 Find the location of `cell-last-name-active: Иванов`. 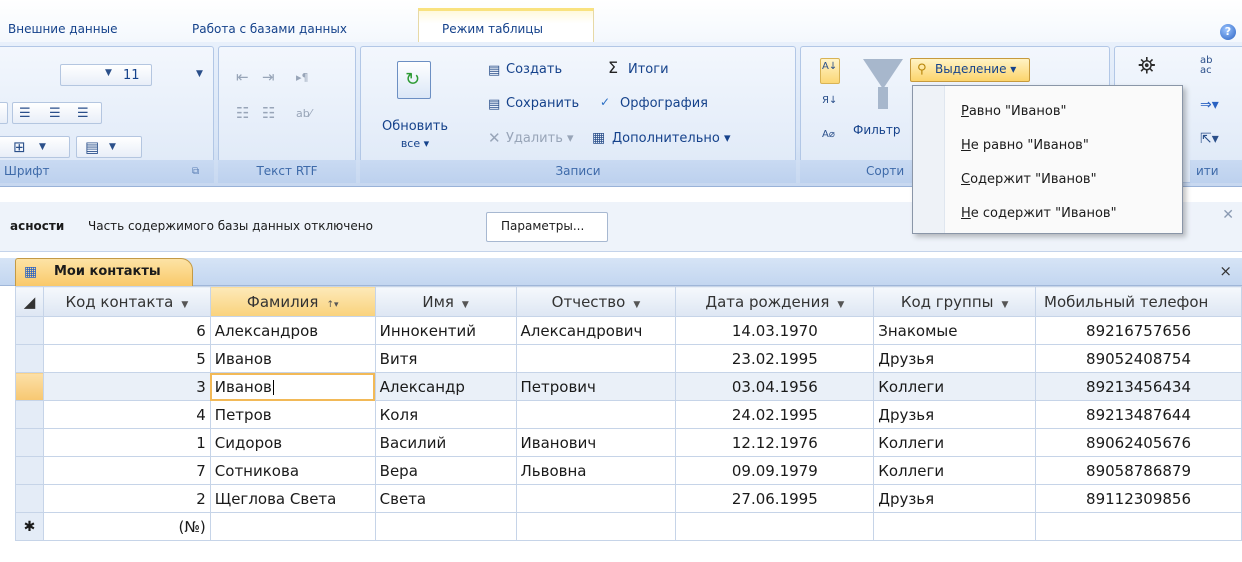

cell-last-name-active: Иванов is located at coordinates (292, 386).